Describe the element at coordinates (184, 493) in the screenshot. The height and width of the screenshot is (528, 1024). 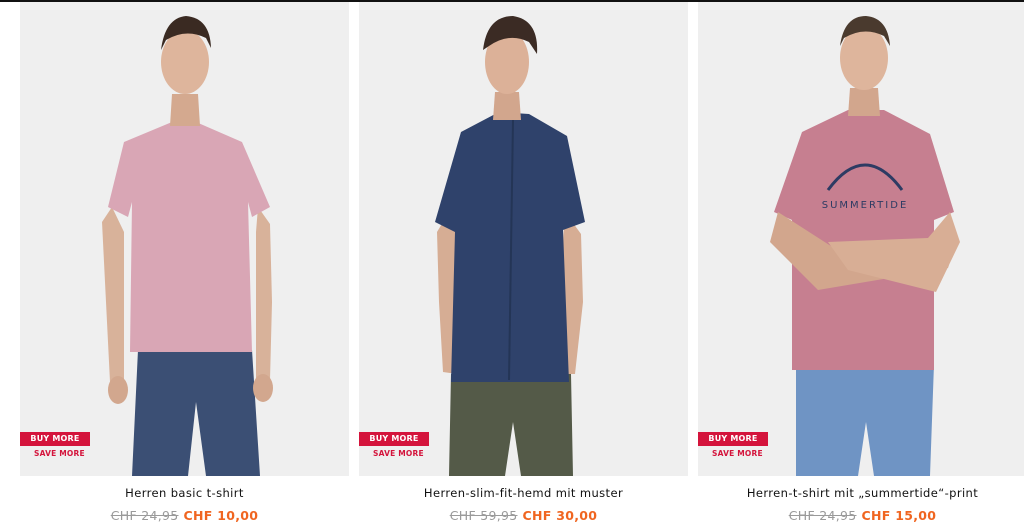
I see `product-title: Herren basic t-shirt` at that location.